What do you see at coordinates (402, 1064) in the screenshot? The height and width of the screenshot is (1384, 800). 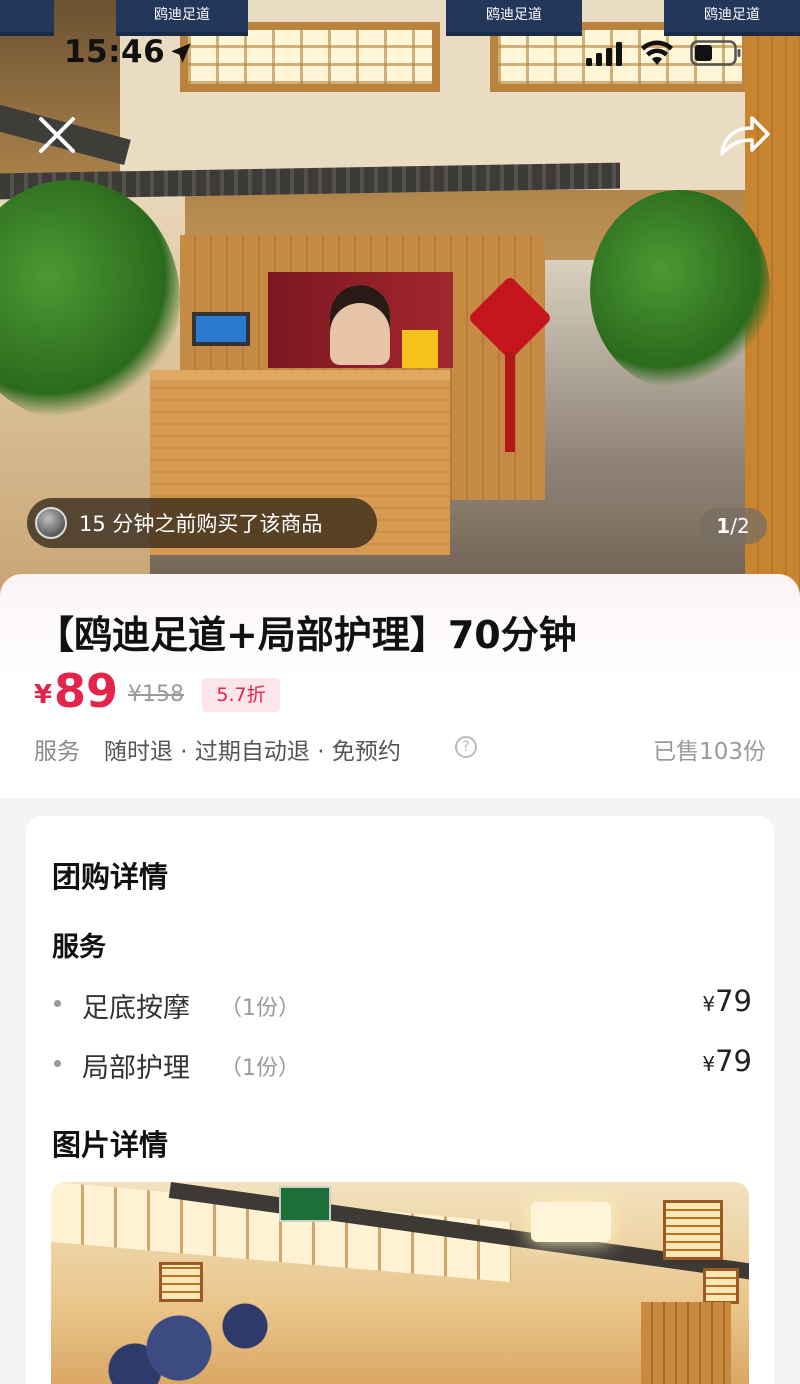 I see `service-item: 局部护理 （1份） ¥79` at bounding box center [402, 1064].